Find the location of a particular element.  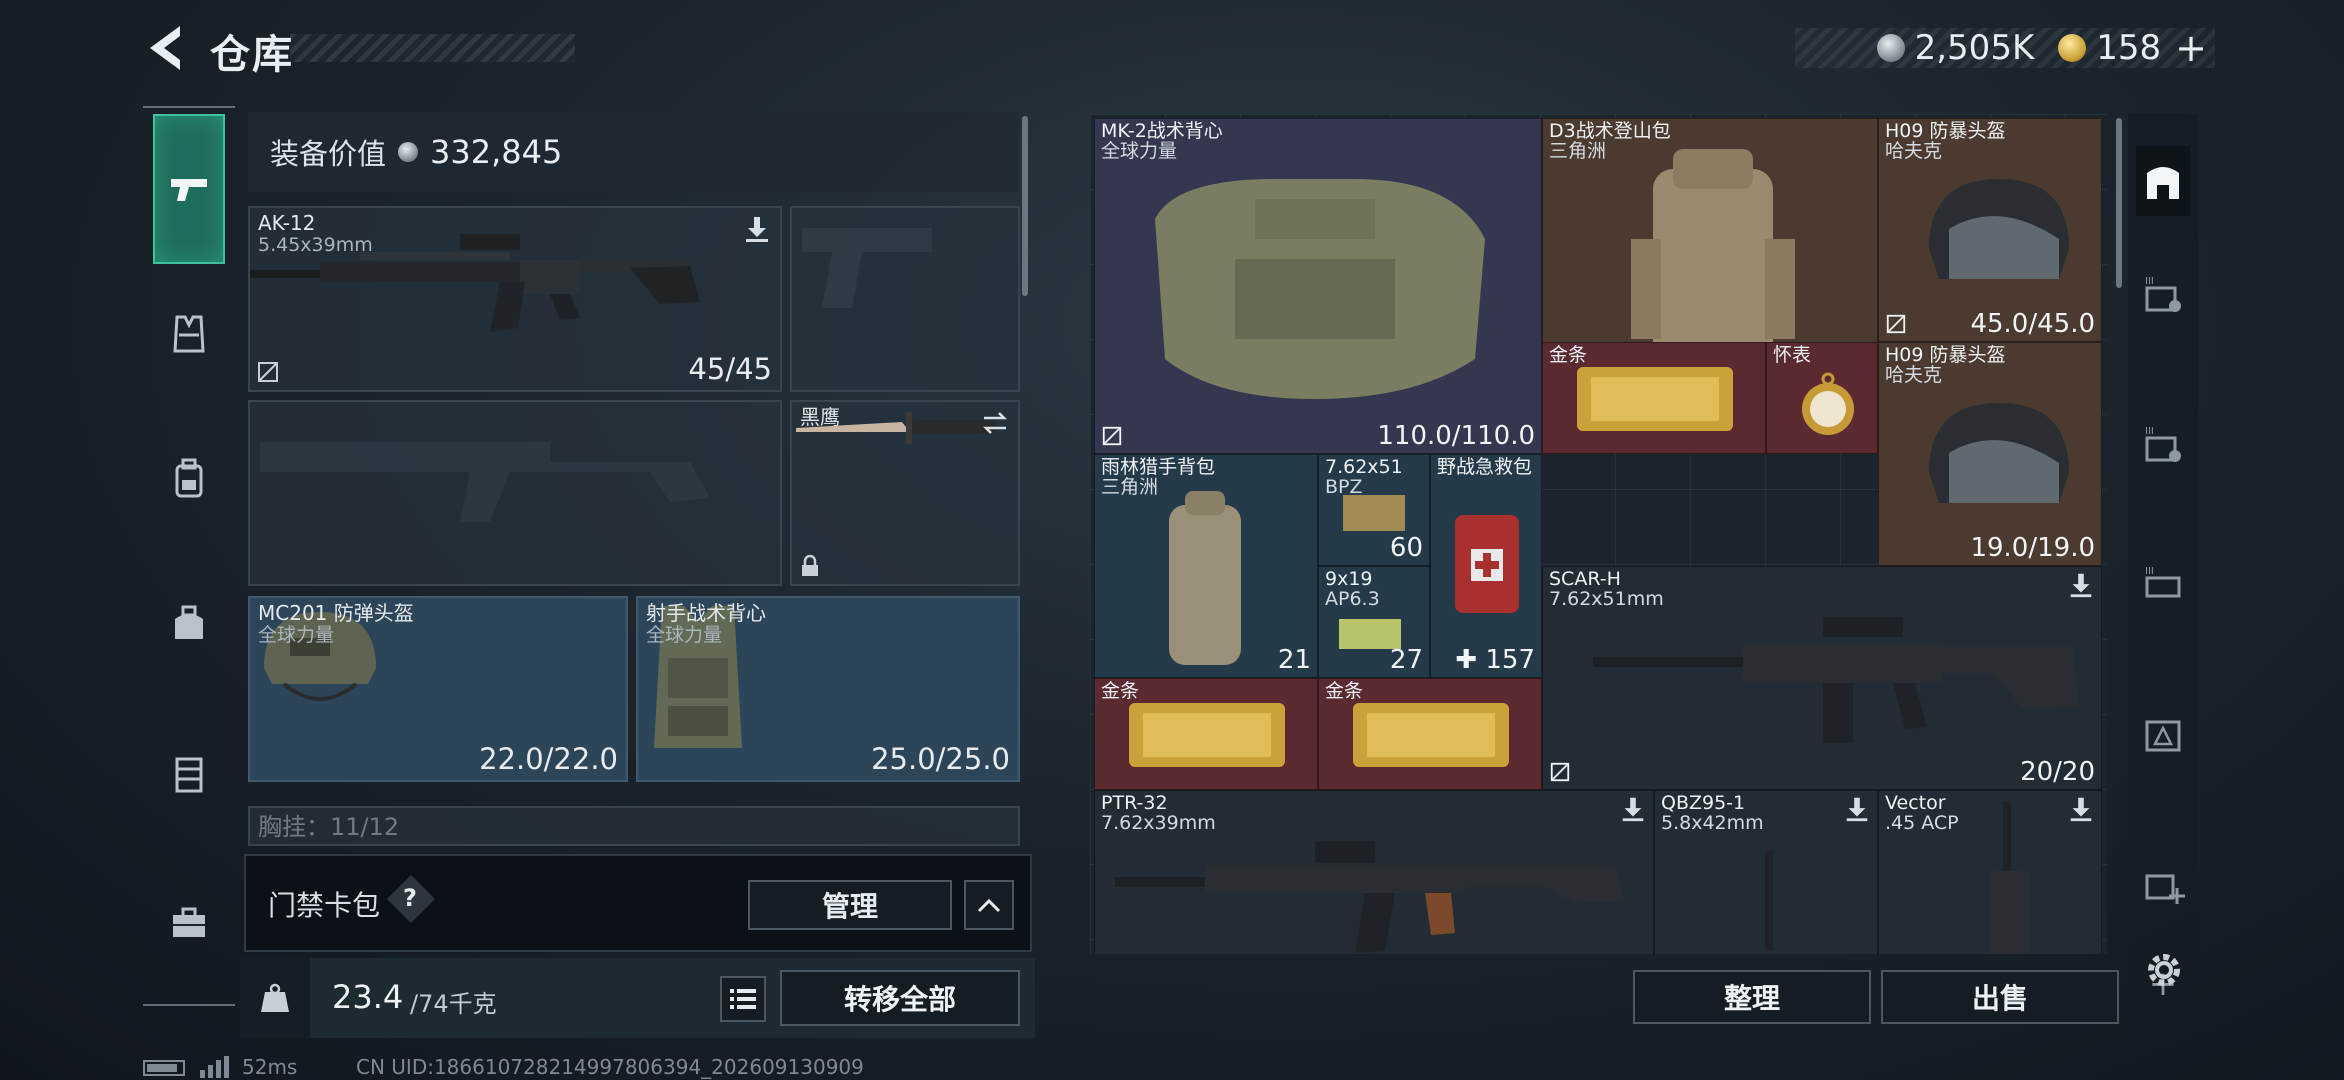

storage-3-icon: III is located at coordinates (2163, 294).